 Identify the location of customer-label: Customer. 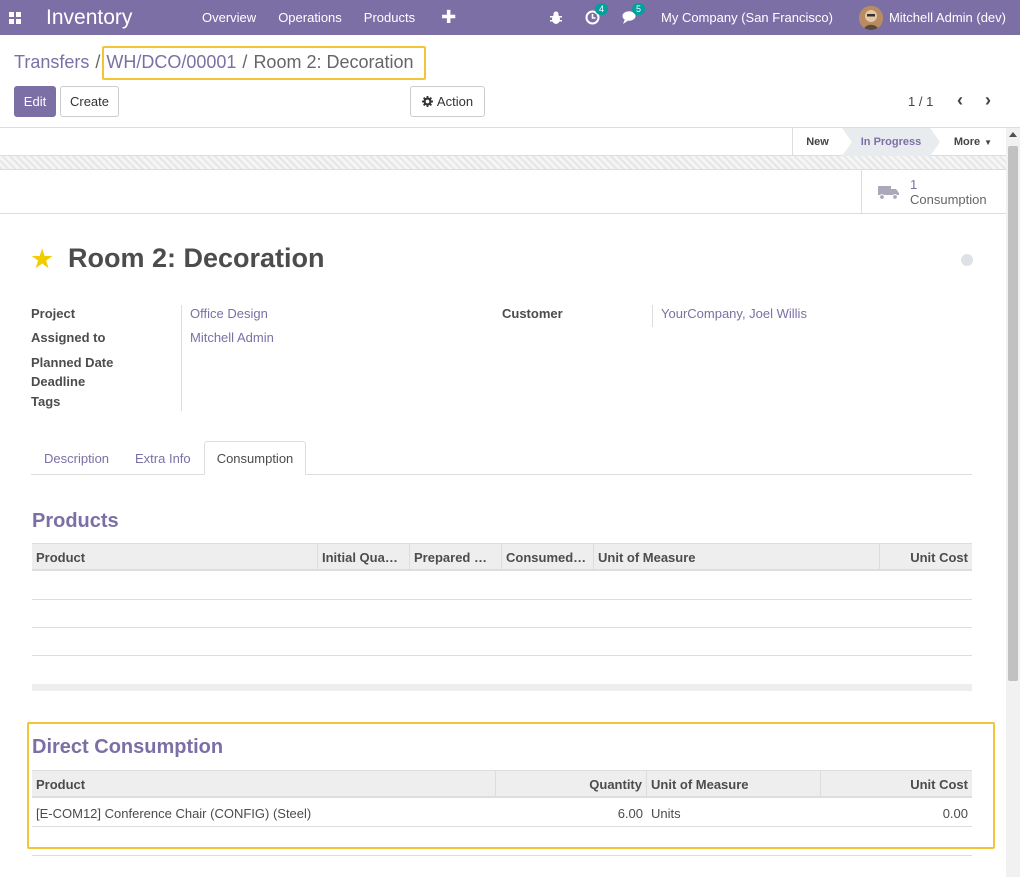
(532, 313).